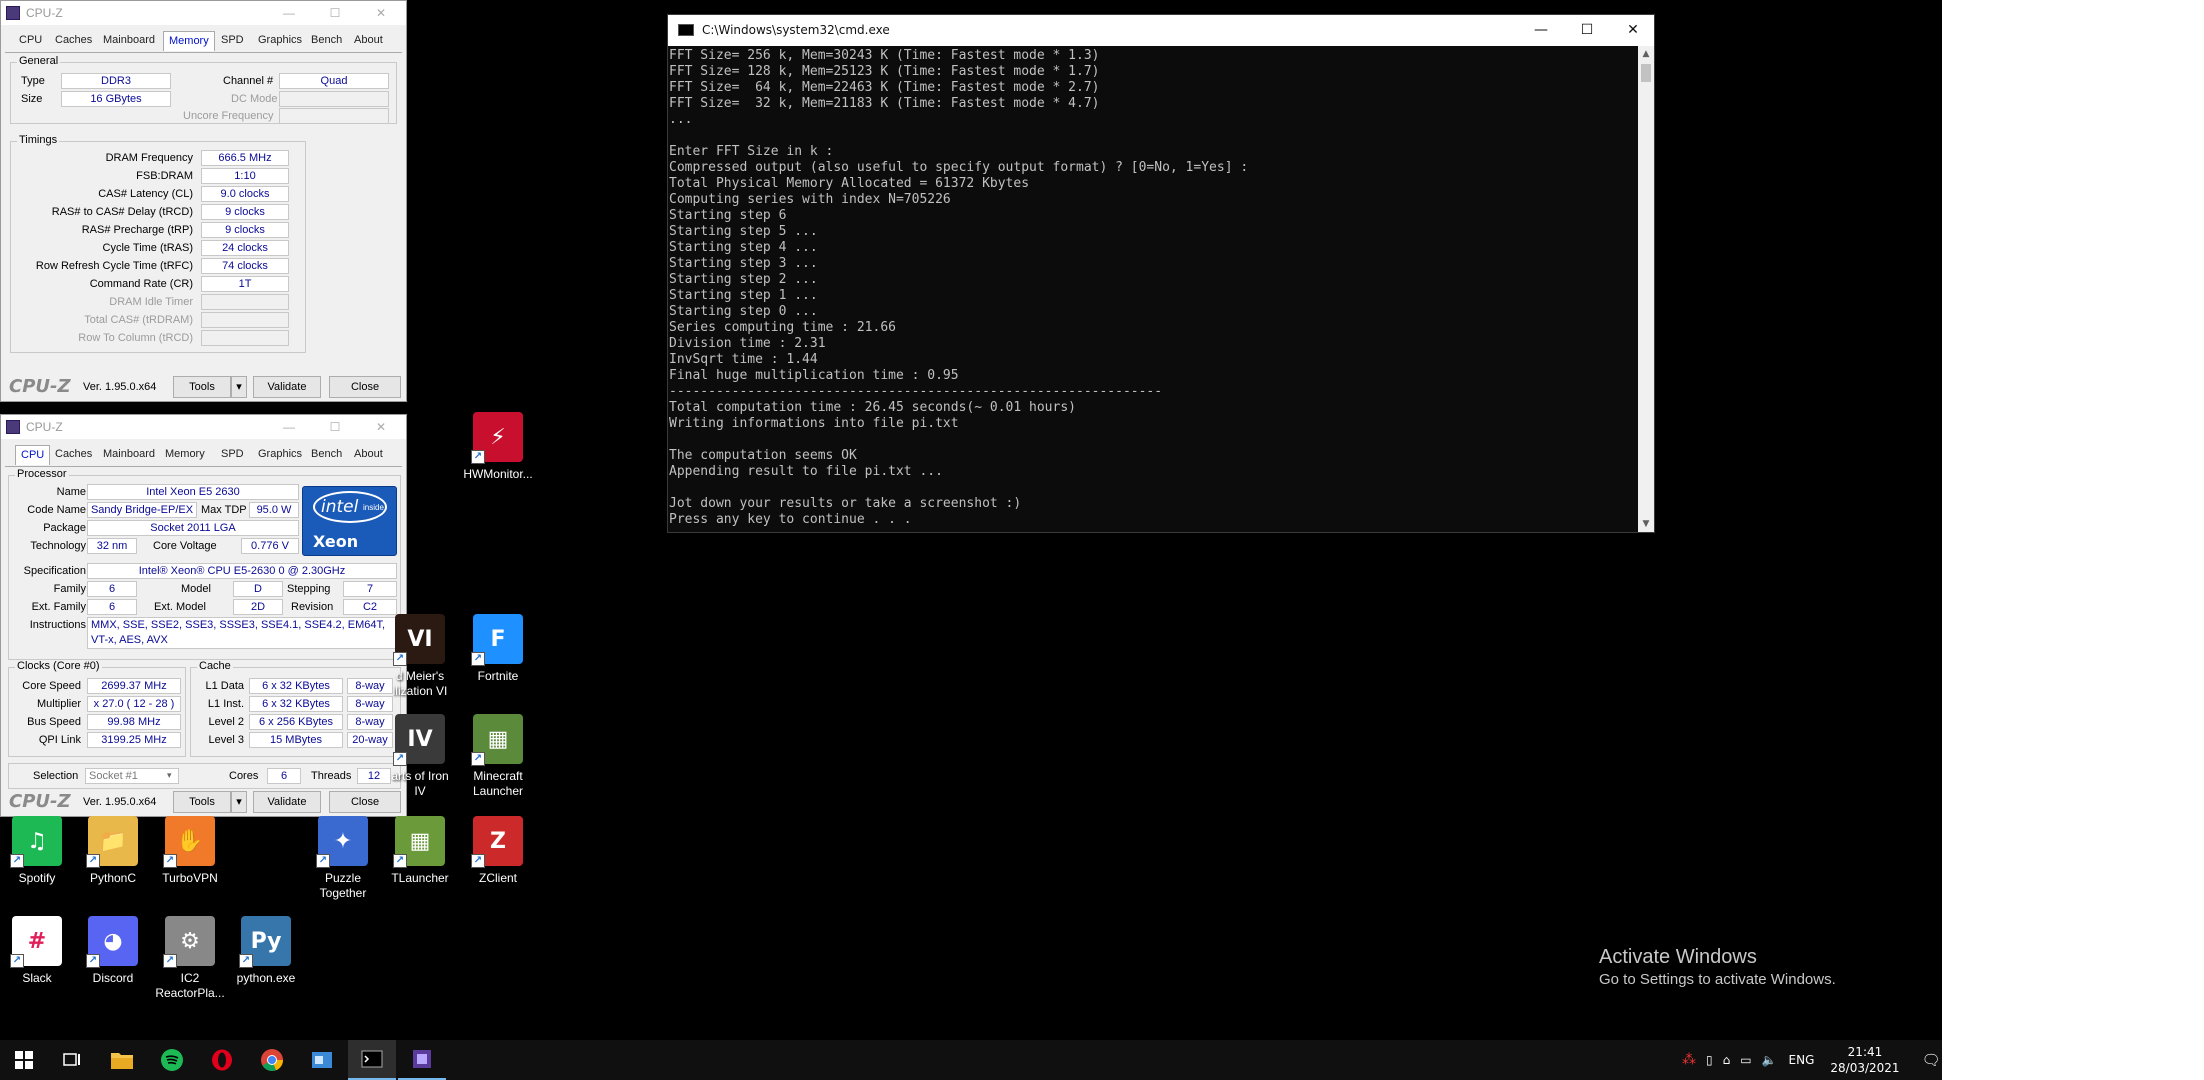  I want to click on language-indicator: ENG, so click(1802, 1060).